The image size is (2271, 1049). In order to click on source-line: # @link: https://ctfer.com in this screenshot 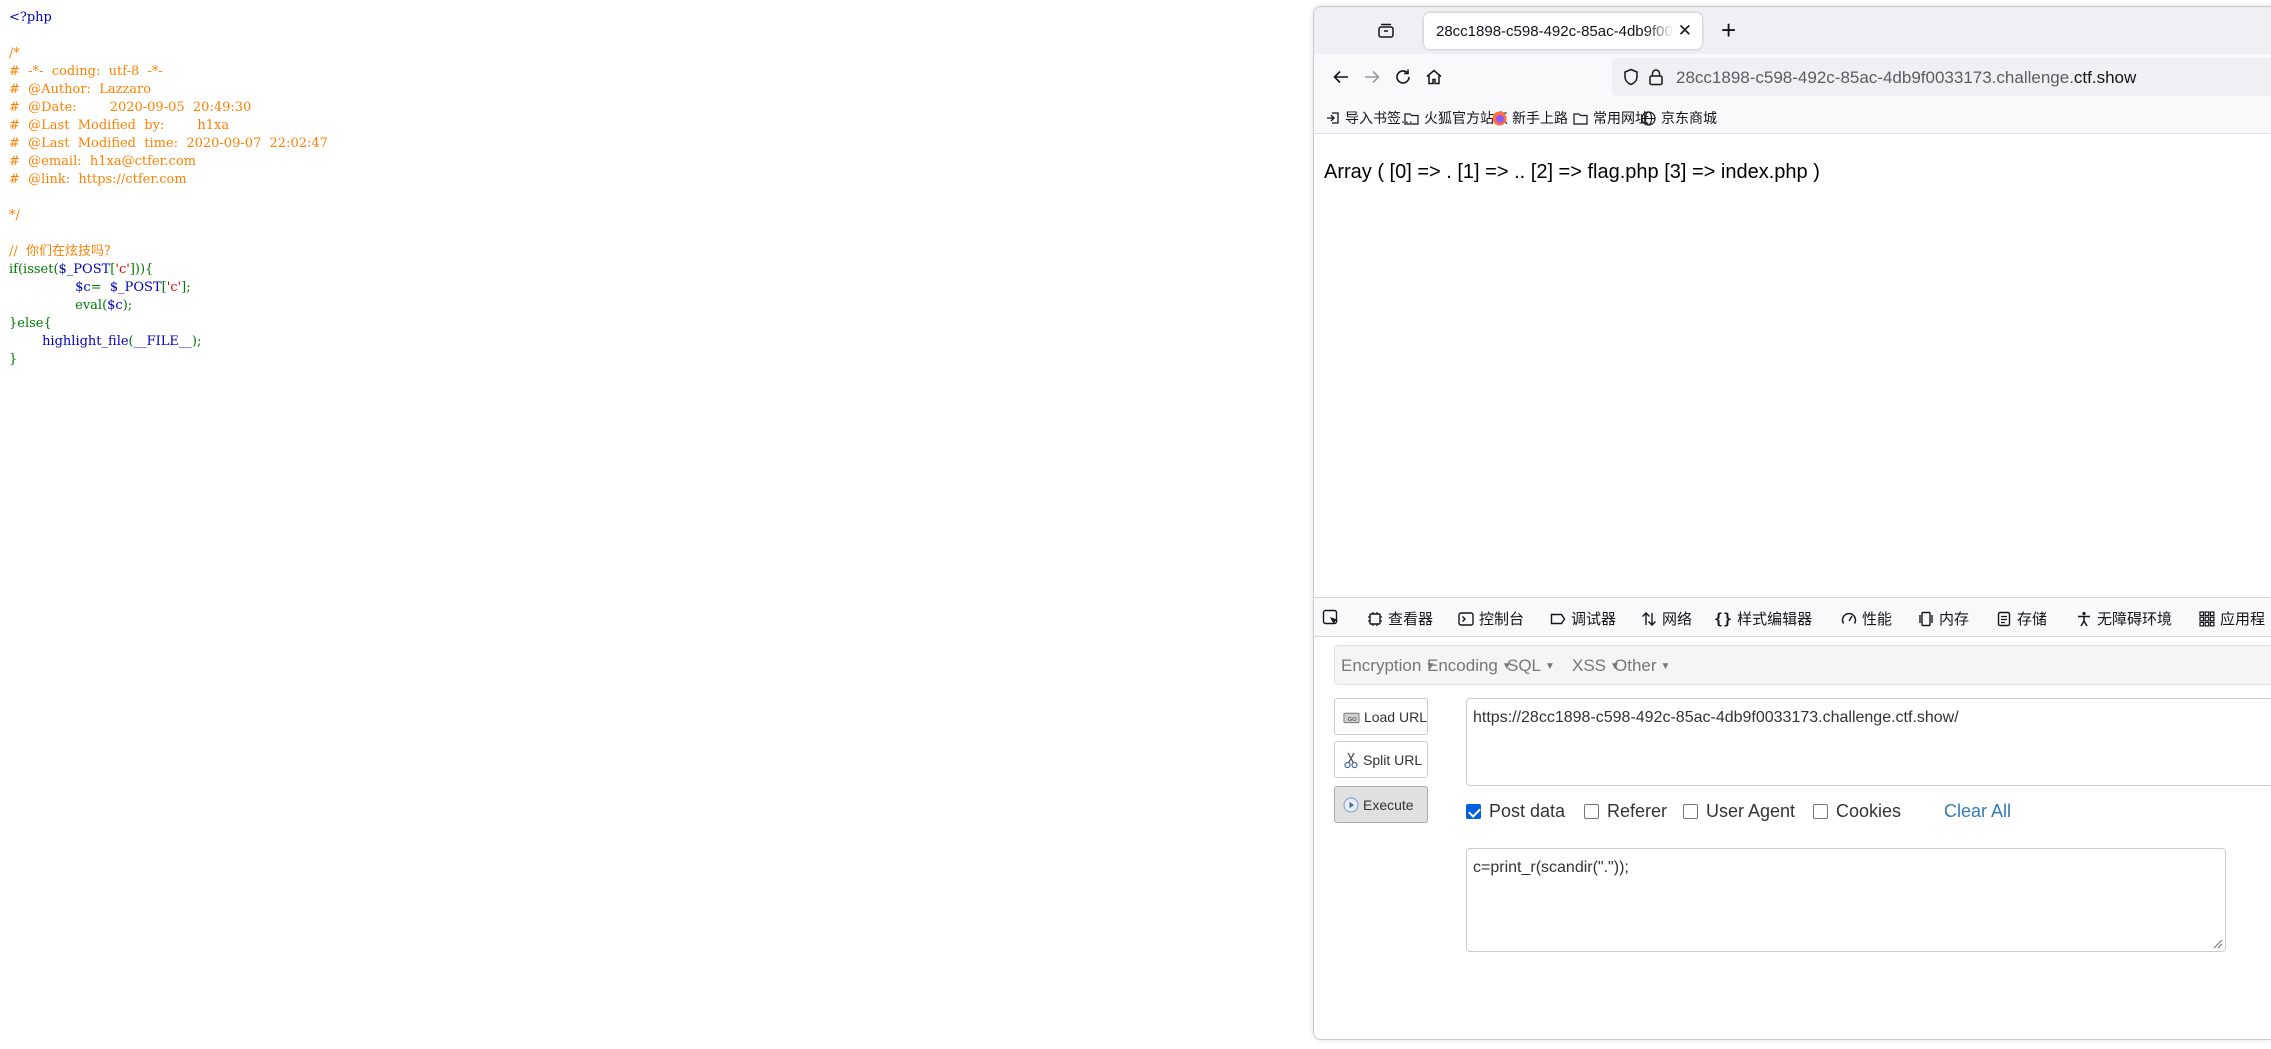, I will do `click(168, 180)`.